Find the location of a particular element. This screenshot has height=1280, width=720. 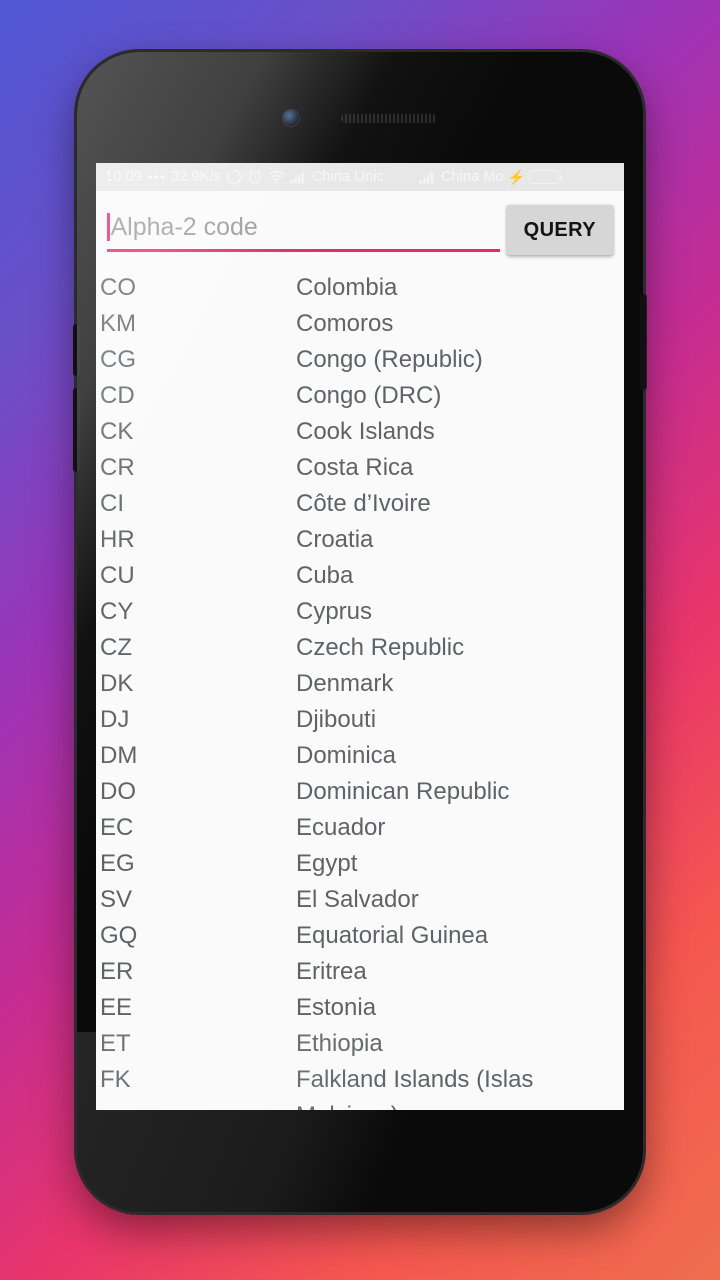

front-camera-icon is located at coordinates (291, 118).